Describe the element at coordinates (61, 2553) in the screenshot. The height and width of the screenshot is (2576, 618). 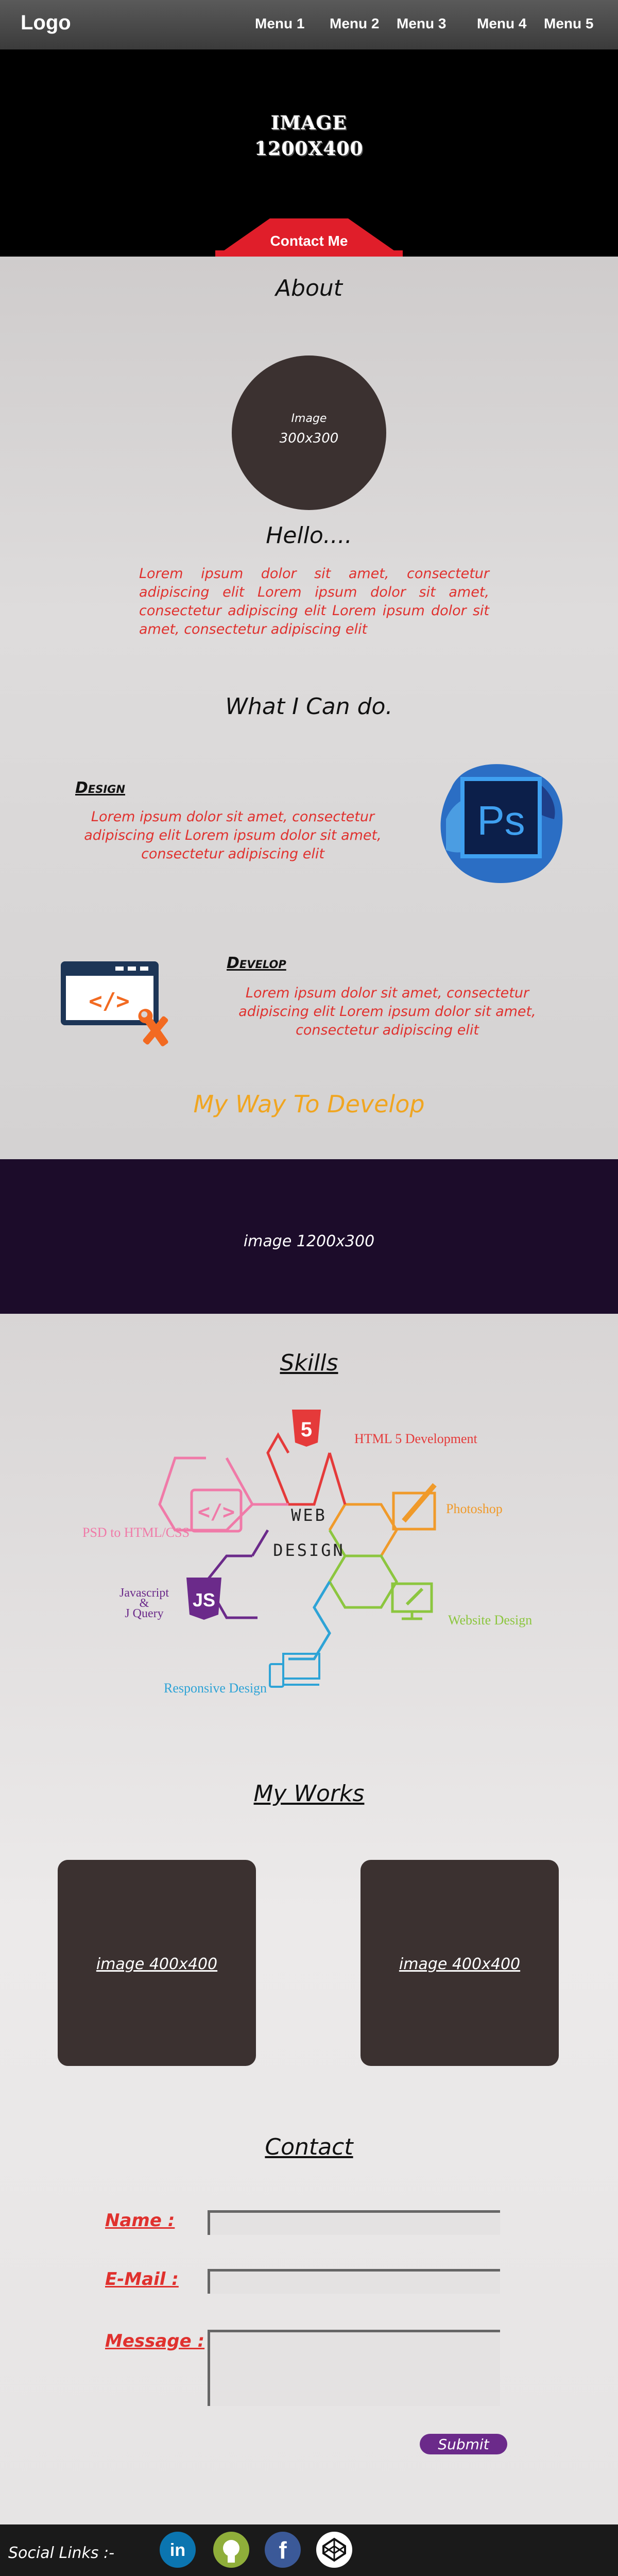
I see `social-links-label: Social Links :-` at that location.